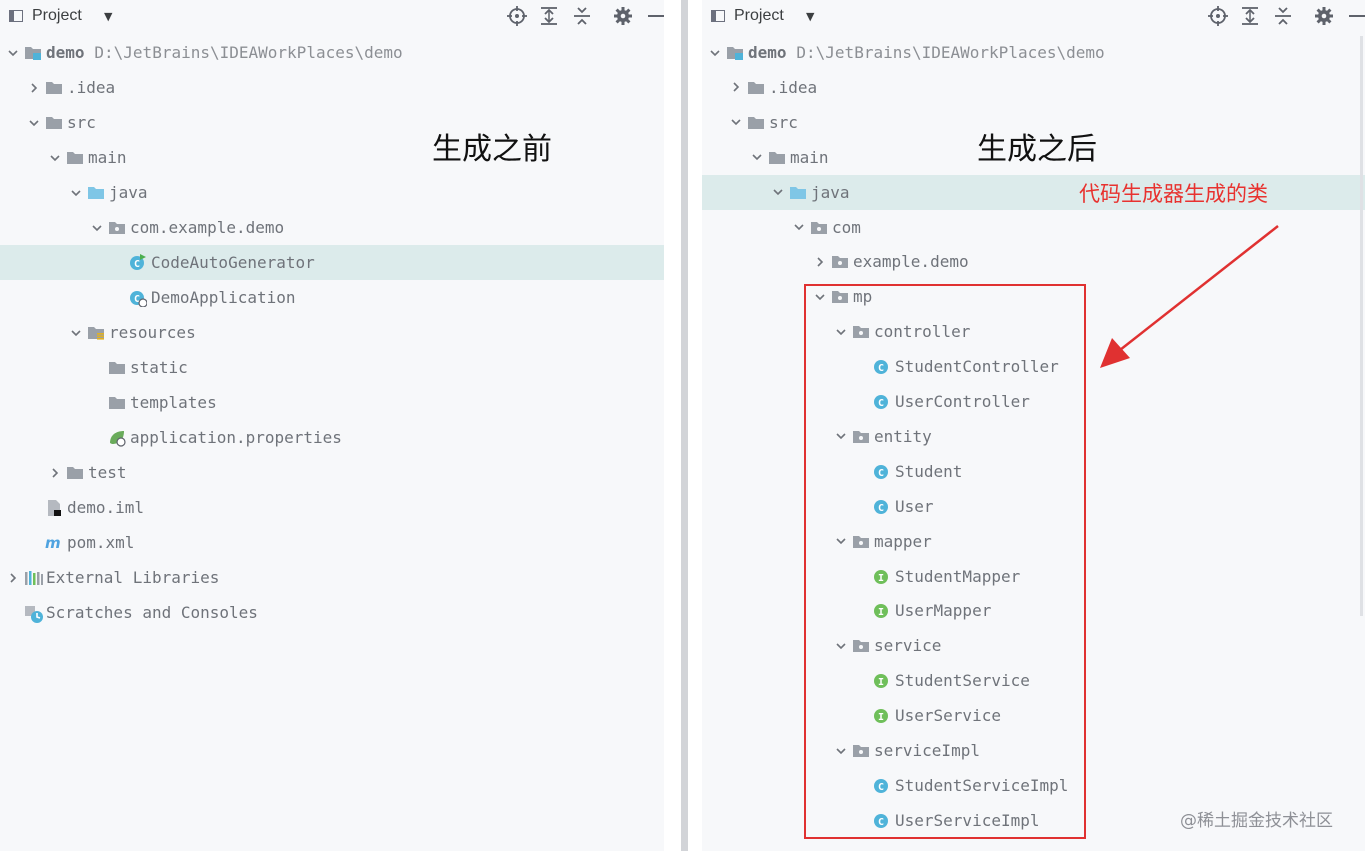  Describe the element at coordinates (152, 612) in the screenshot. I see `tree-item-label: Scratches and Consoles` at that location.